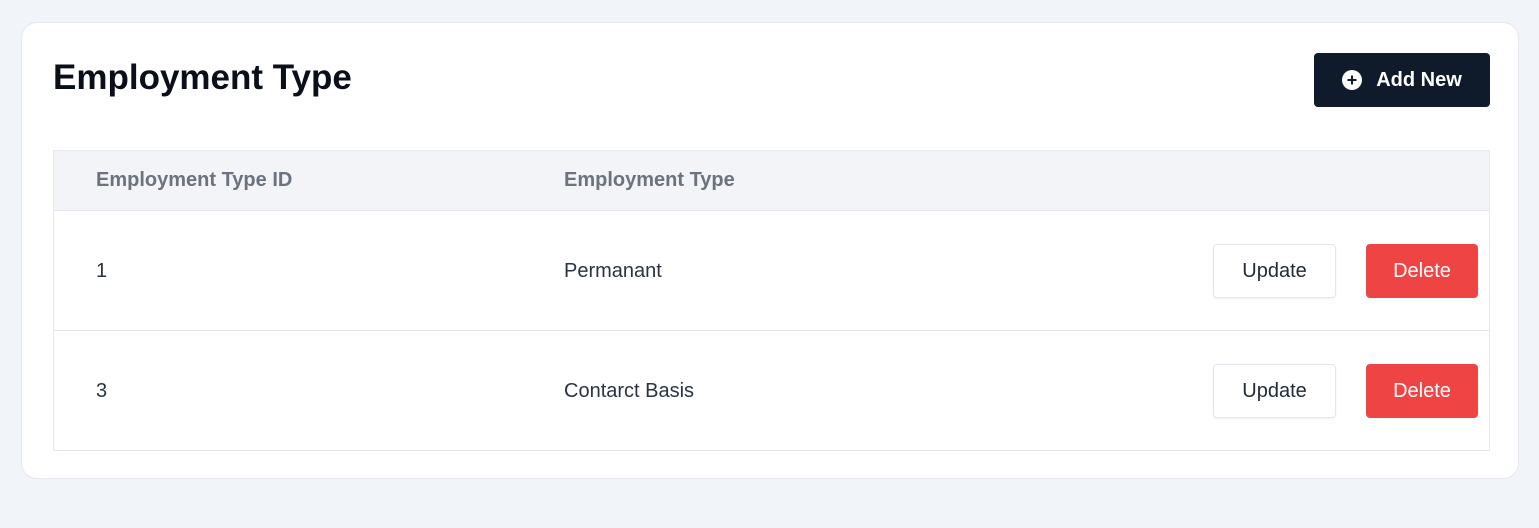 The height and width of the screenshot is (528, 1539). I want to click on add-new-button: Add New, so click(1402, 80).